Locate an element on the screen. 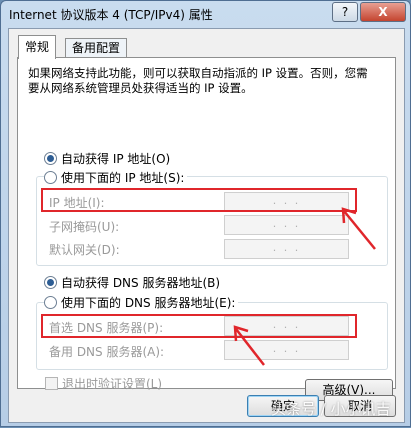  tab-general: 常规 is located at coordinates (37, 47).